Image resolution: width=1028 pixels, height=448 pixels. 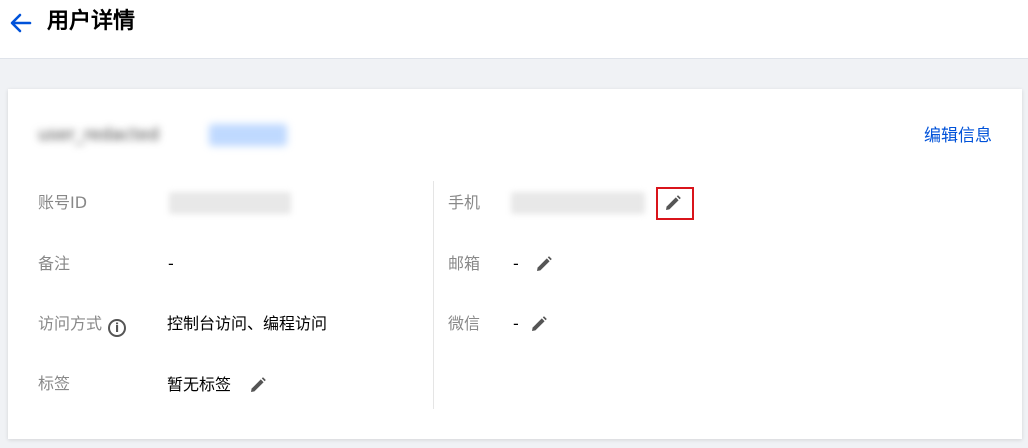 I want to click on email-value: -, so click(x=516, y=263).